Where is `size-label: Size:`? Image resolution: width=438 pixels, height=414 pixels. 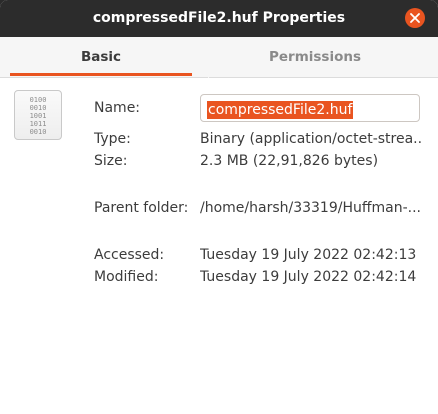
size-label: Size: is located at coordinates (111, 161).